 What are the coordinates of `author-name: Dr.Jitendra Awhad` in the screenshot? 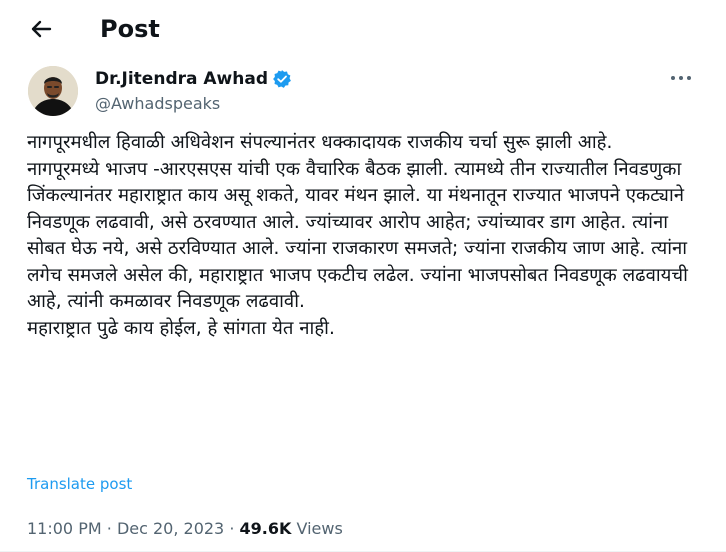 It's located at (181, 79).